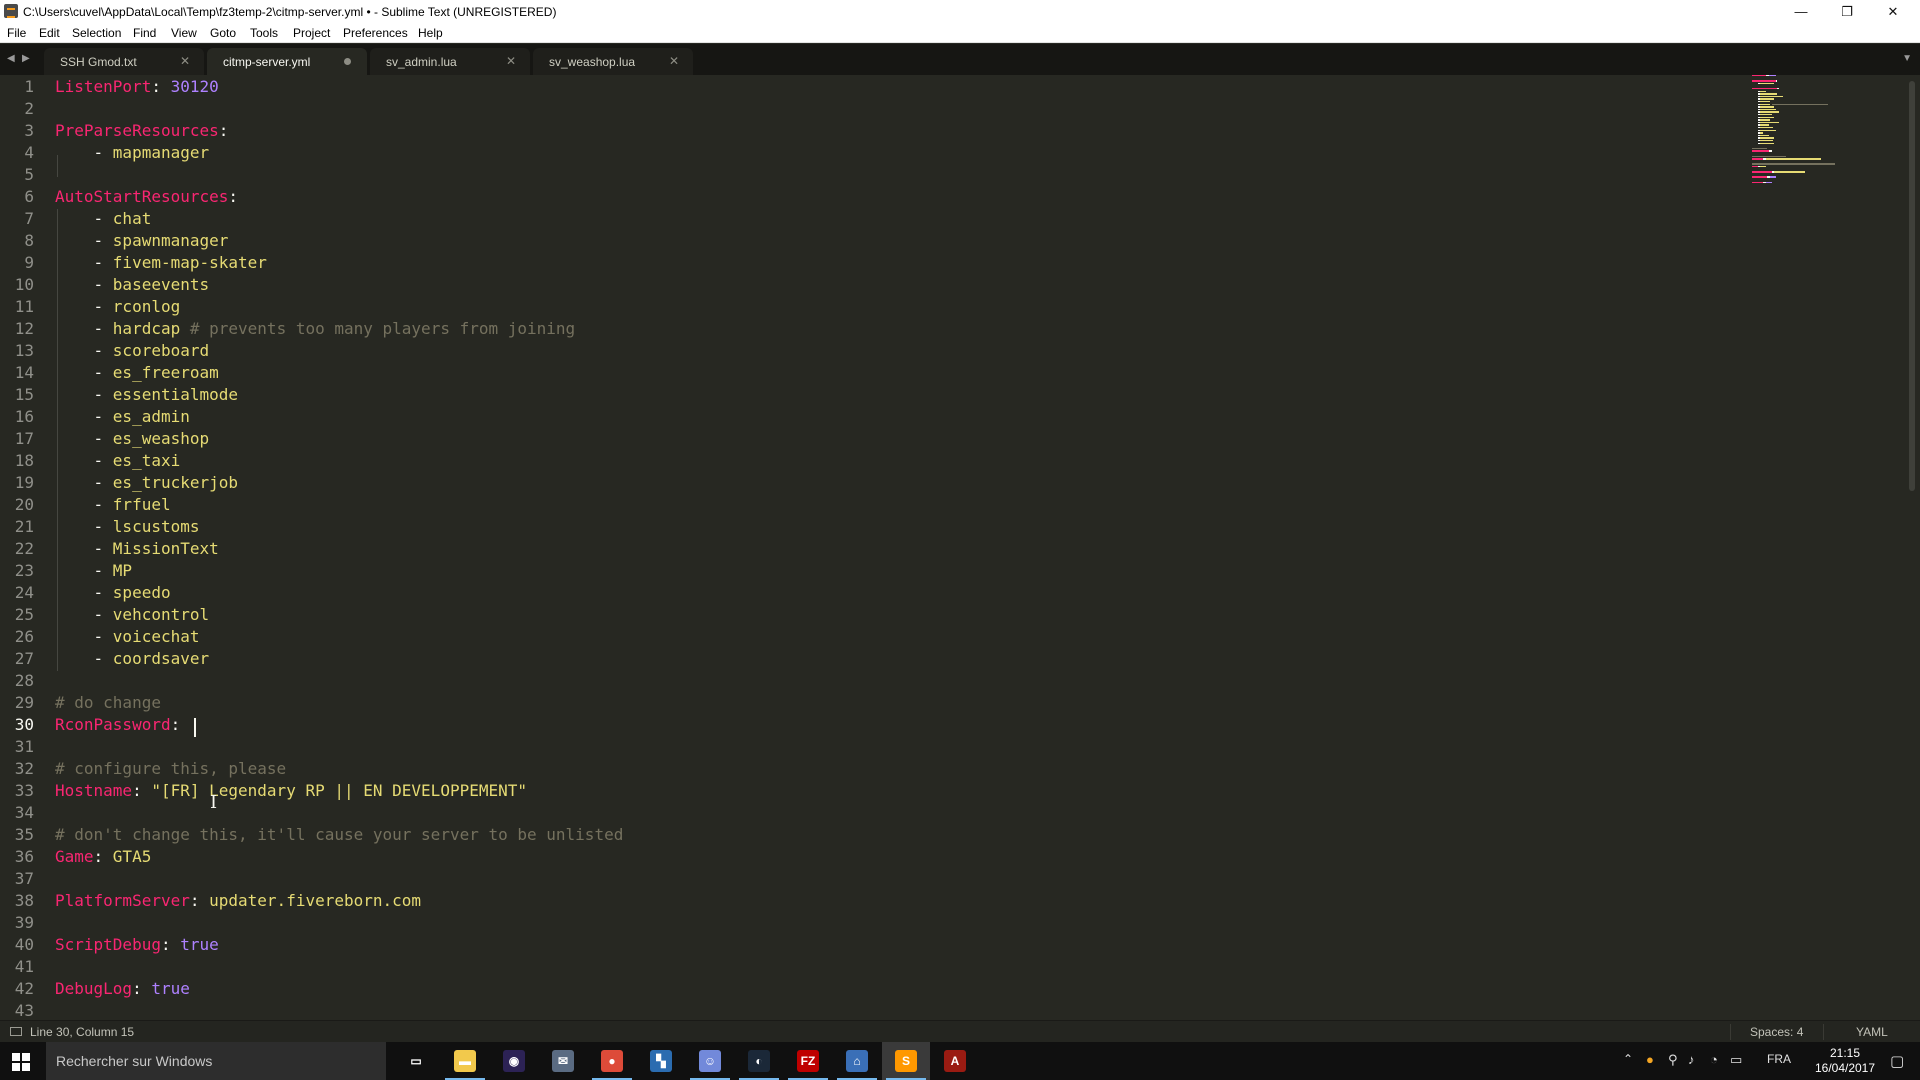 The image size is (1920, 1080). Describe the element at coordinates (1736, 1060) in the screenshot. I see `battery-icon: ▭` at that location.